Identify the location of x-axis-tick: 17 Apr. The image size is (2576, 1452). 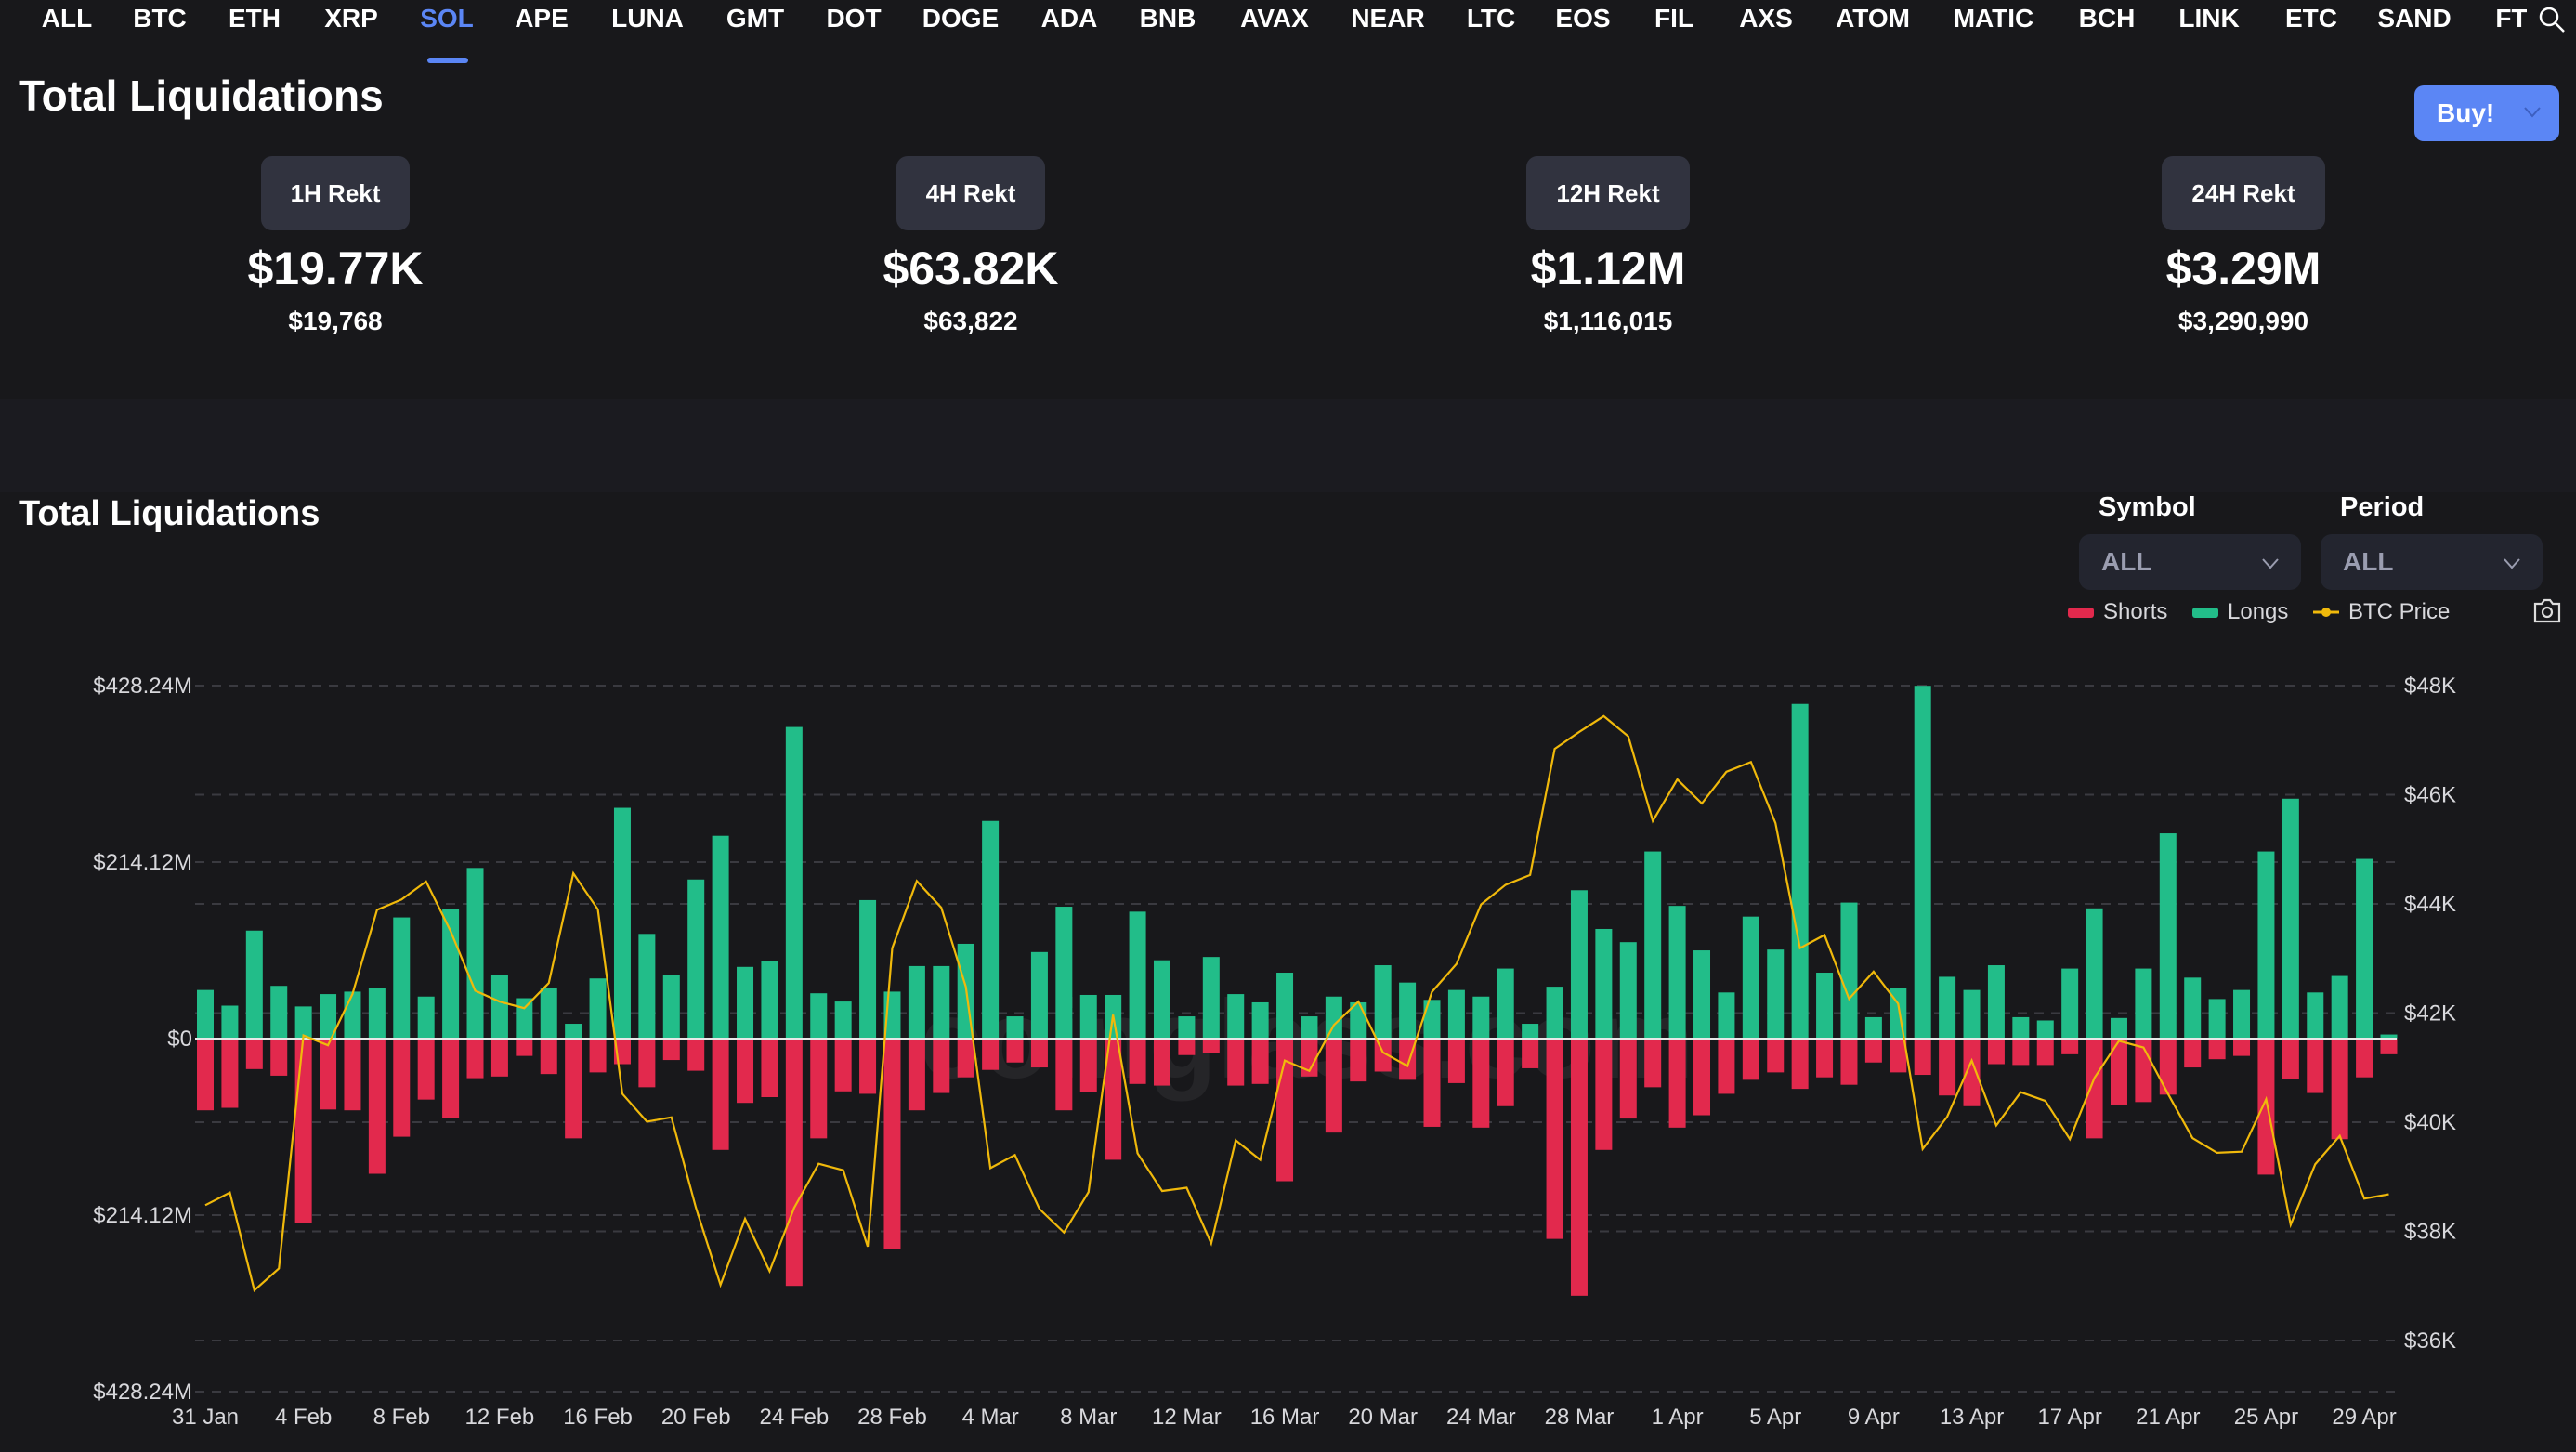
(2069, 1417).